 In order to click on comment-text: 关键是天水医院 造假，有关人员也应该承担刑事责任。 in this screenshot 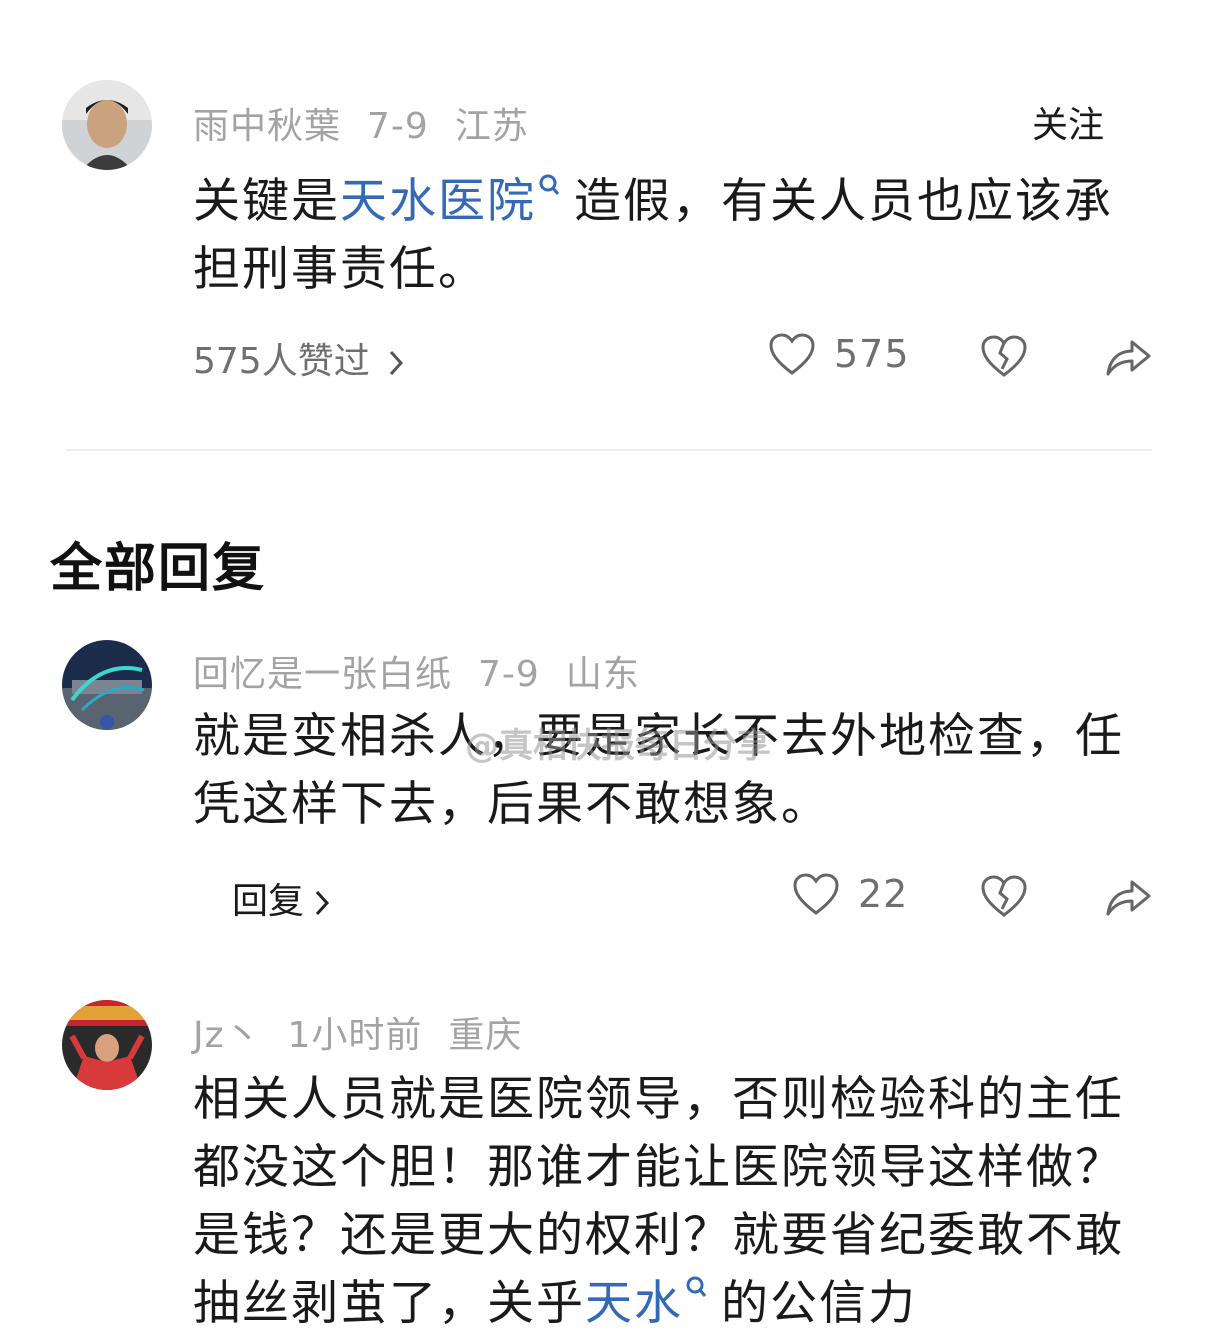, I will do `click(673, 236)`.